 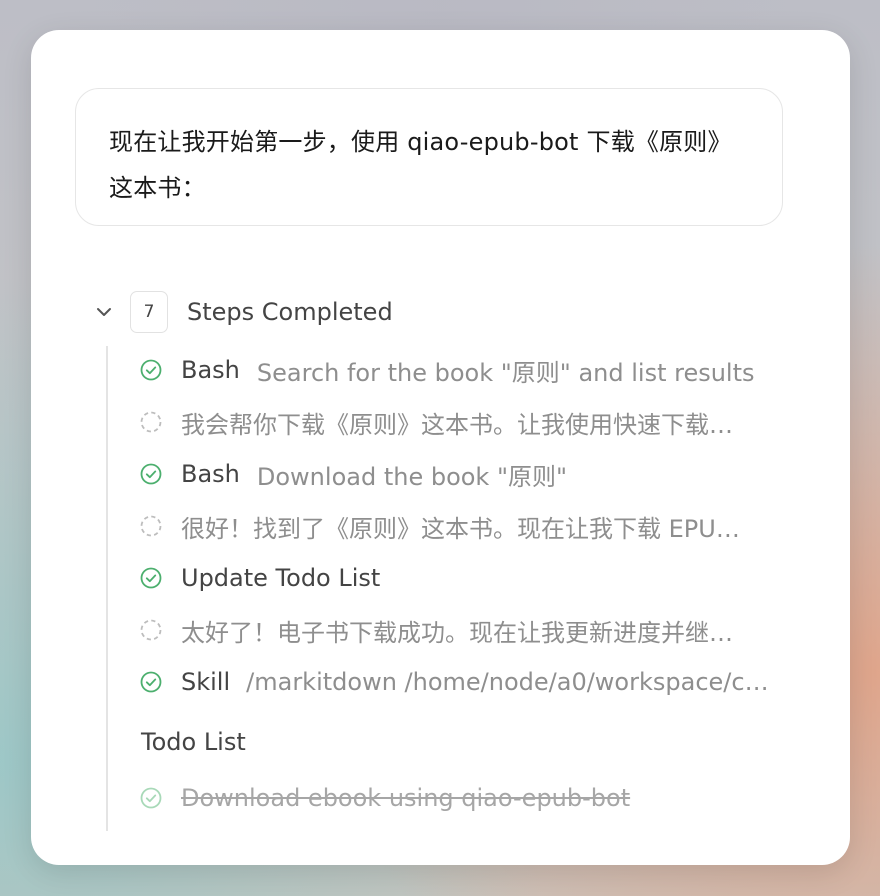 I want to click on steps-title: Steps Completed, so click(x=290, y=312).